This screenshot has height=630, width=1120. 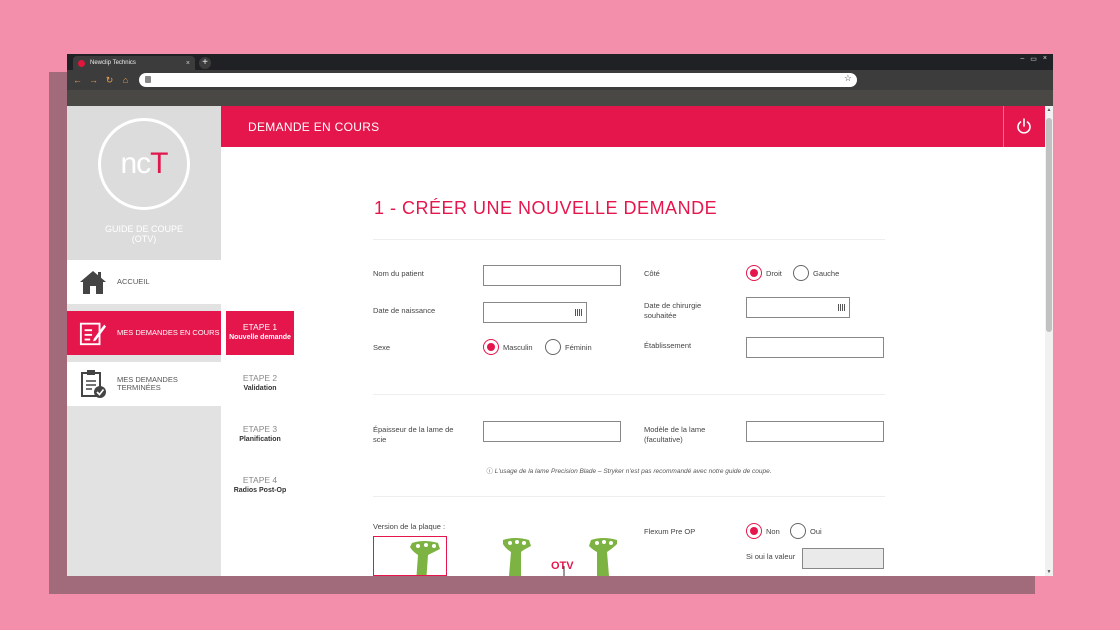 What do you see at coordinates (815, 431) in the screenshot?
I see `blade-model-input` at bounding box center [815, 431].